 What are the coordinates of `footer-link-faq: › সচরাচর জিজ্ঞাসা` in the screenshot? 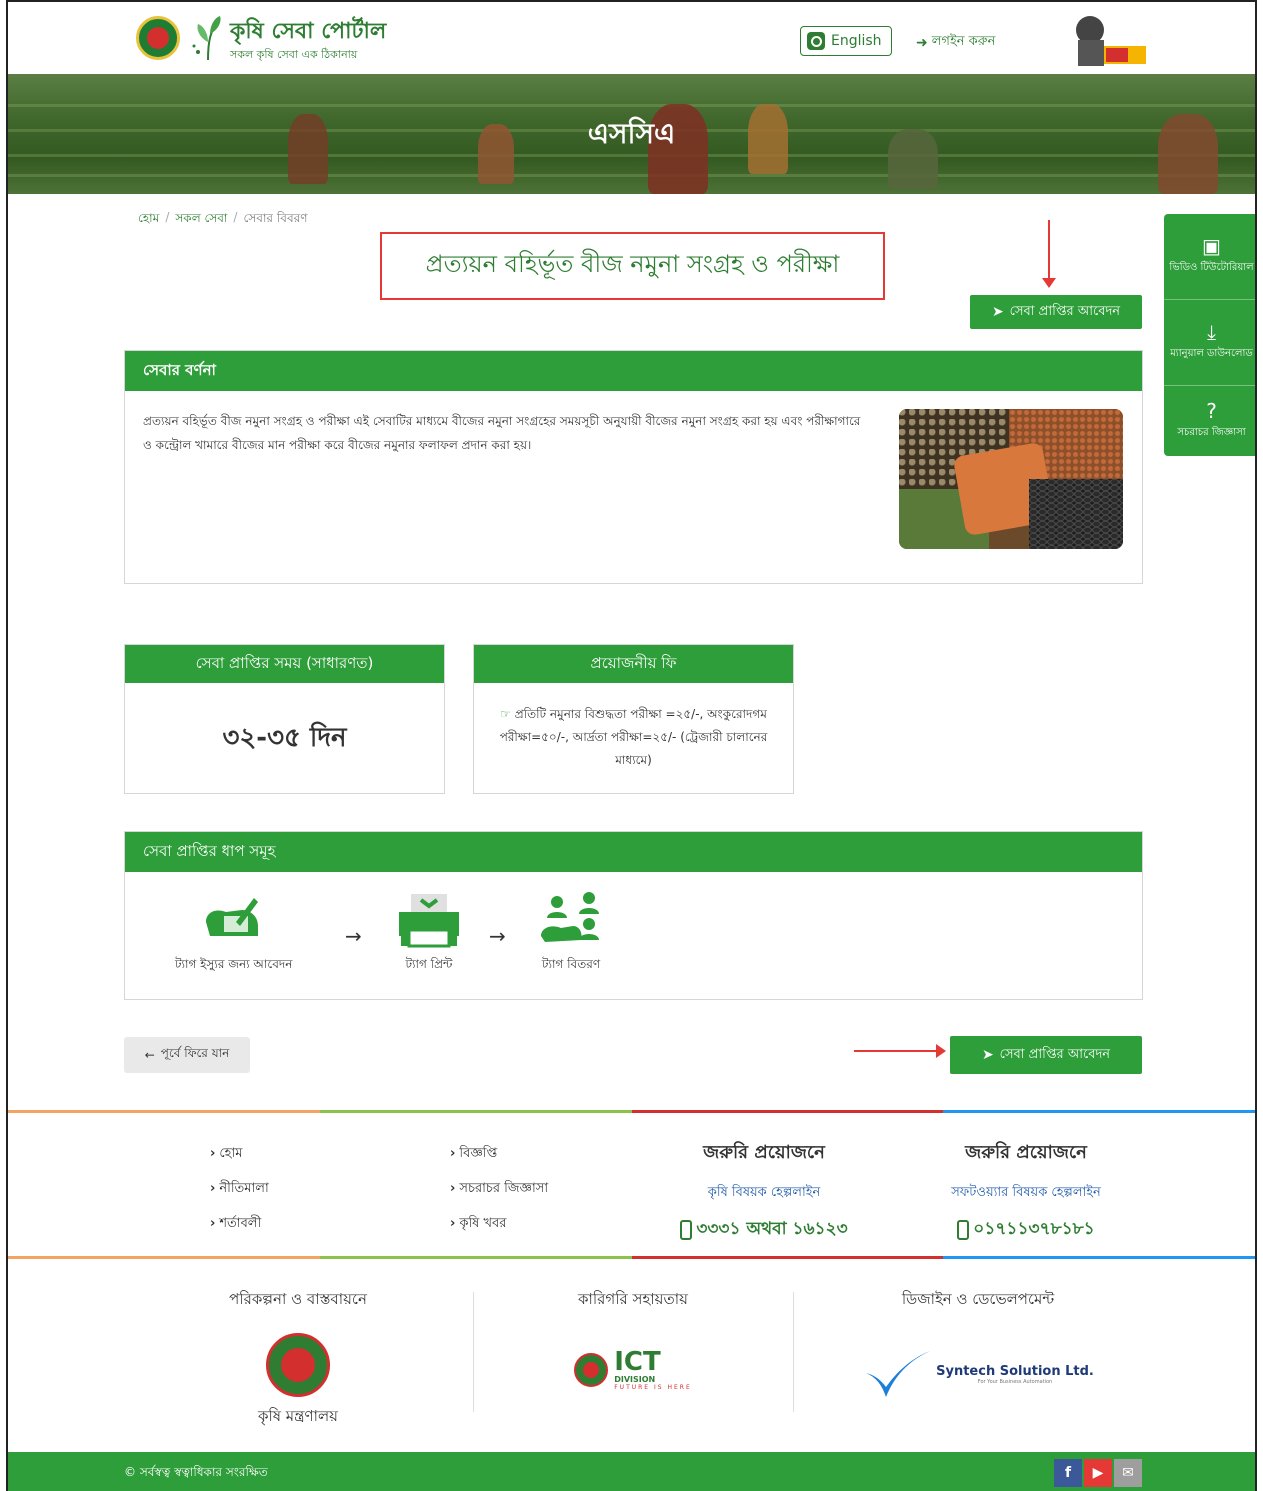 It's located at (499, 1189).